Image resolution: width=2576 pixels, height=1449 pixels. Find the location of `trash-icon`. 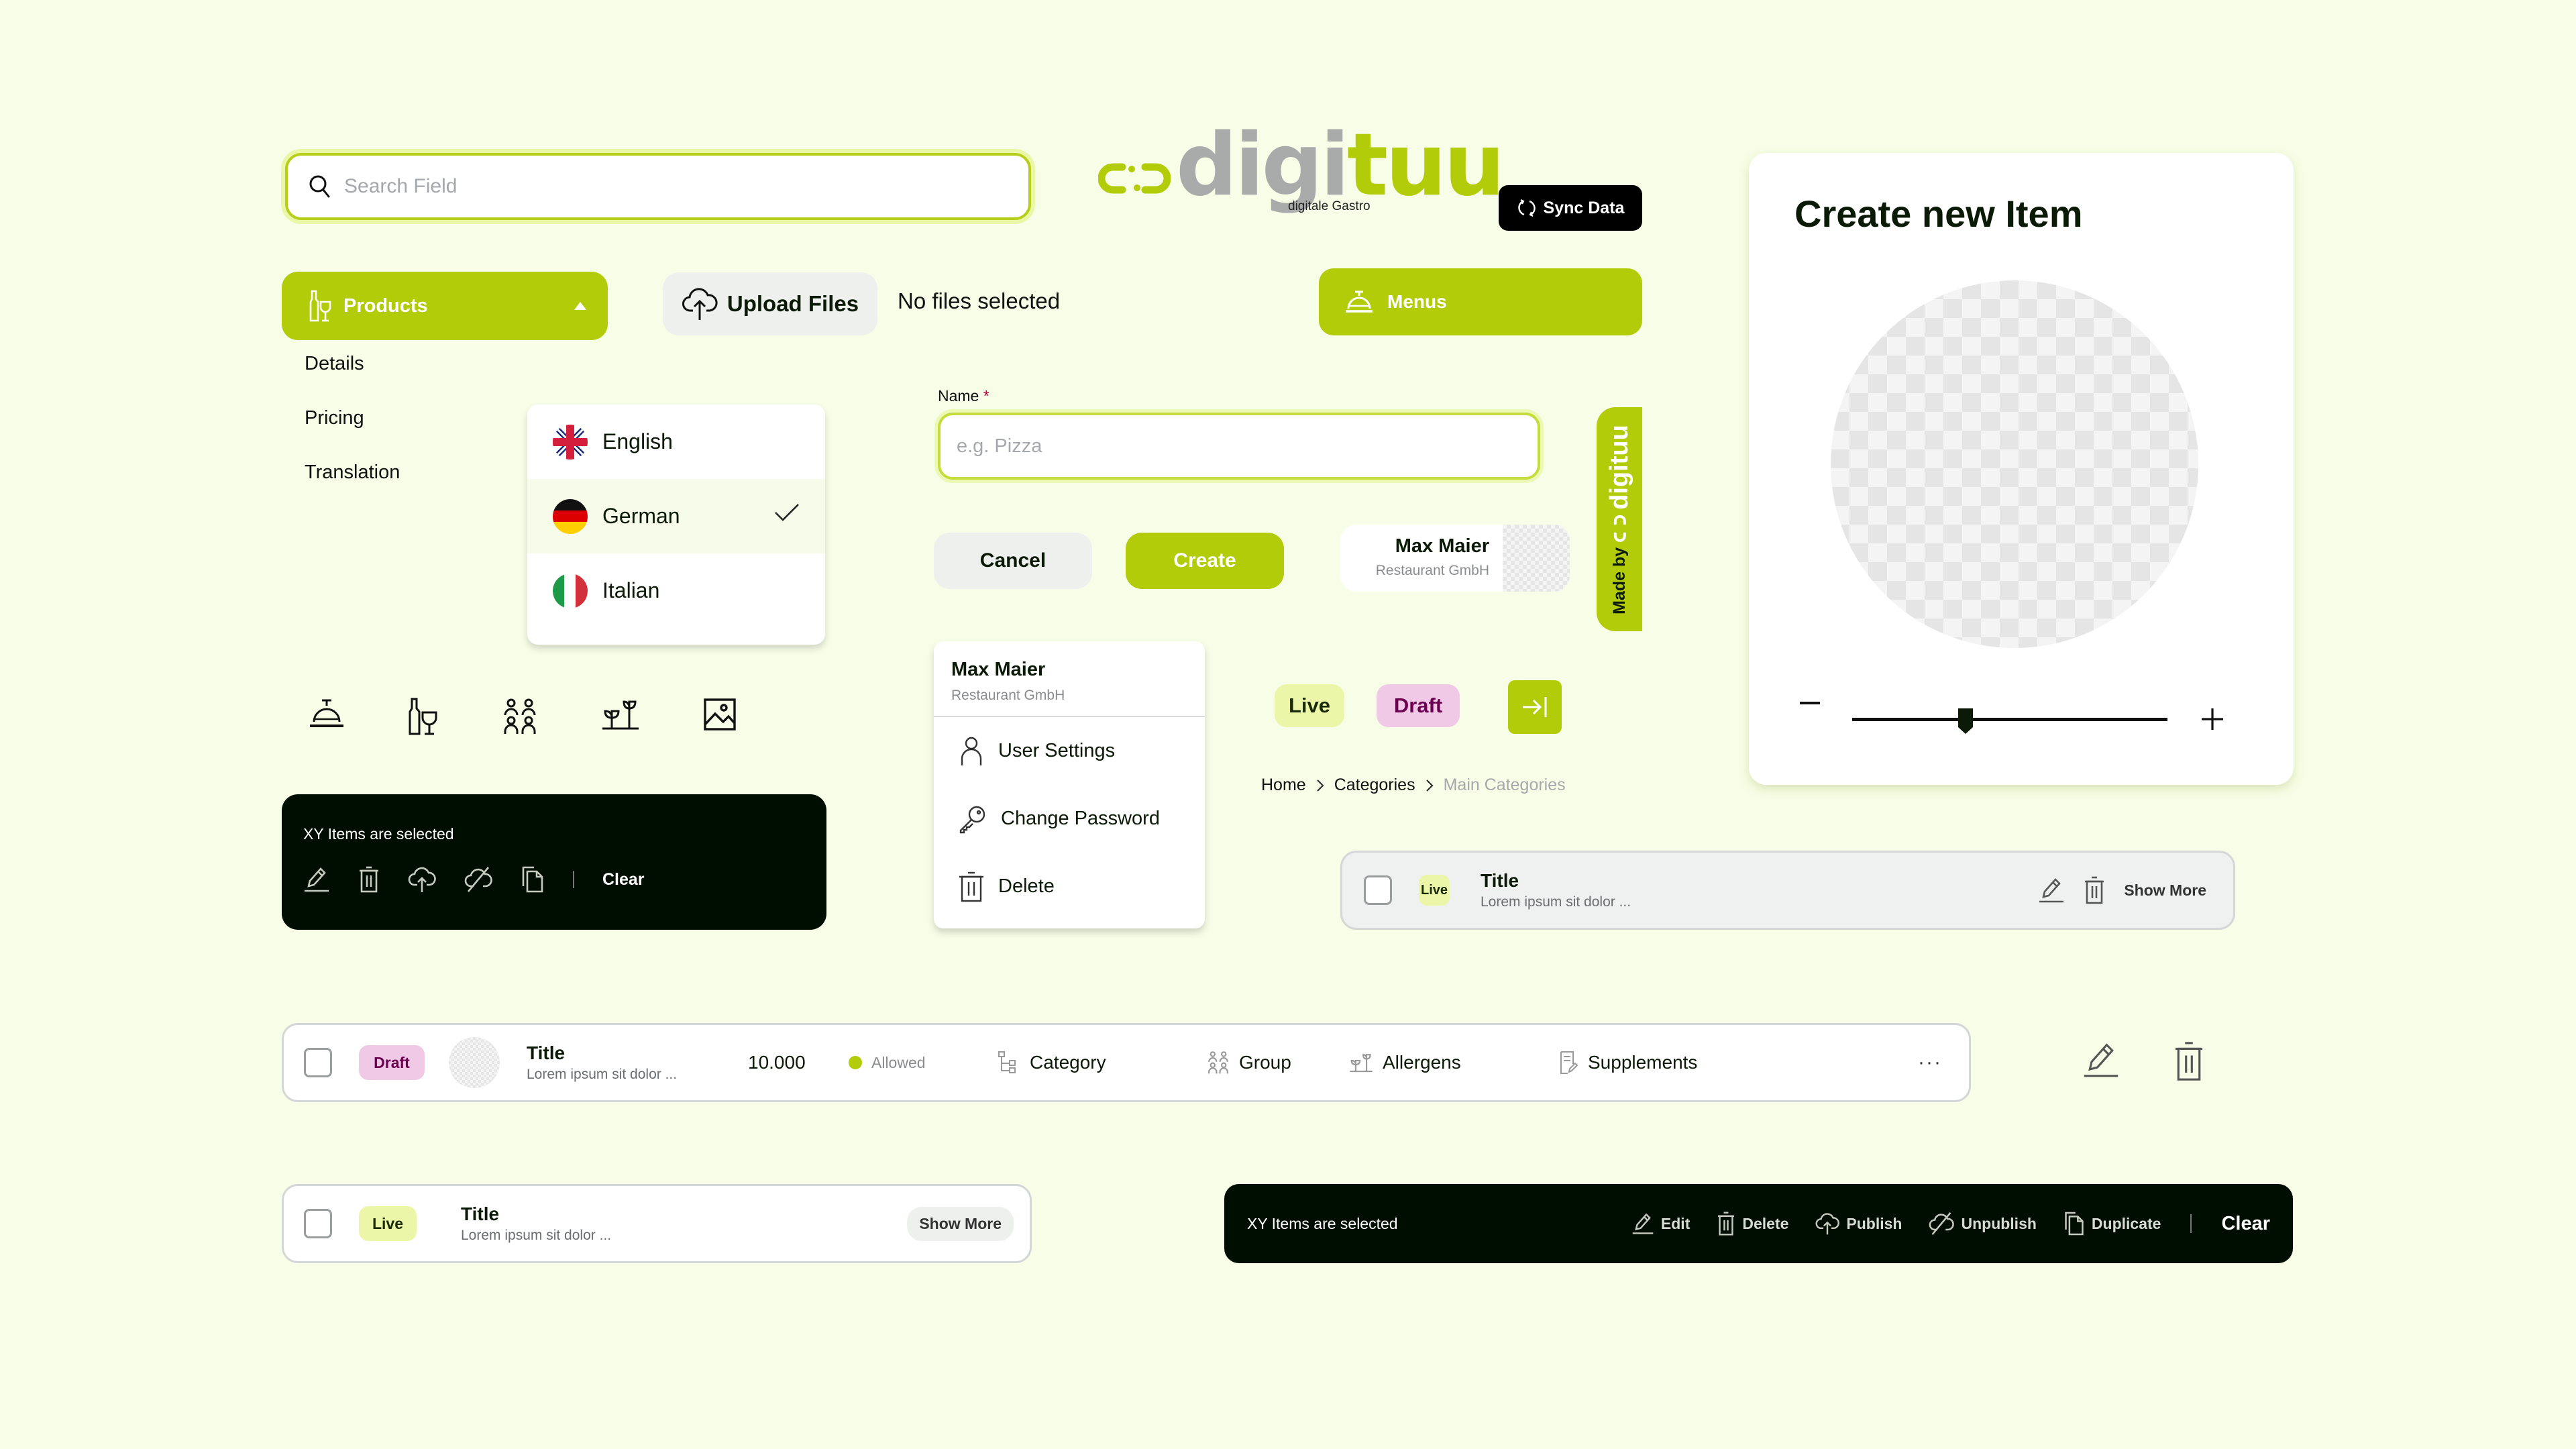

trash-icon is located at coordinates (971, 886).